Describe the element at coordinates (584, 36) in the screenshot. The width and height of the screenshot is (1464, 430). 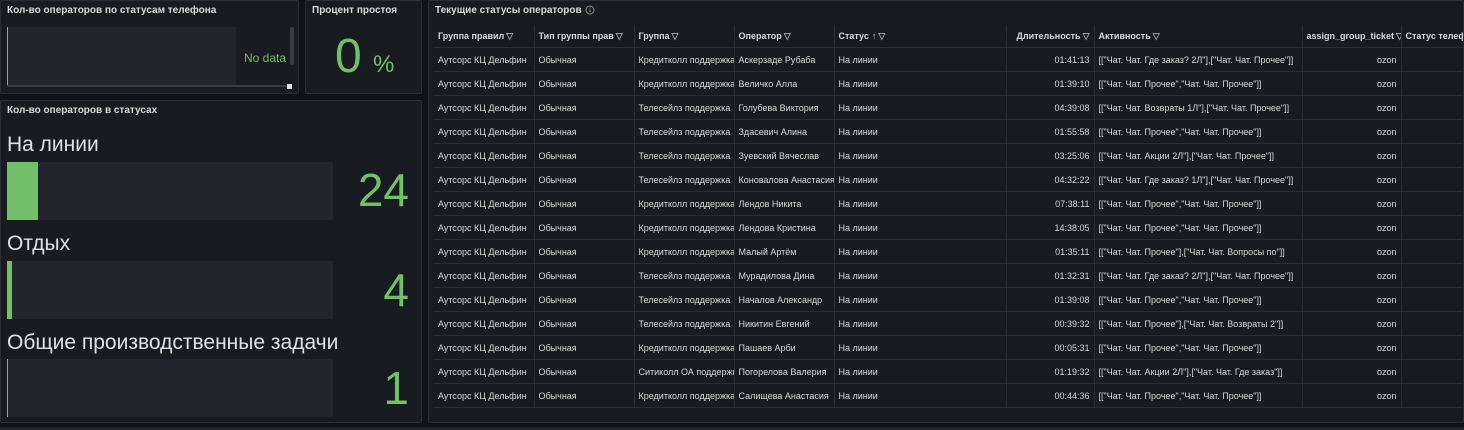
I see `col-header-group-type: Тип группы прав ▽` at that location.